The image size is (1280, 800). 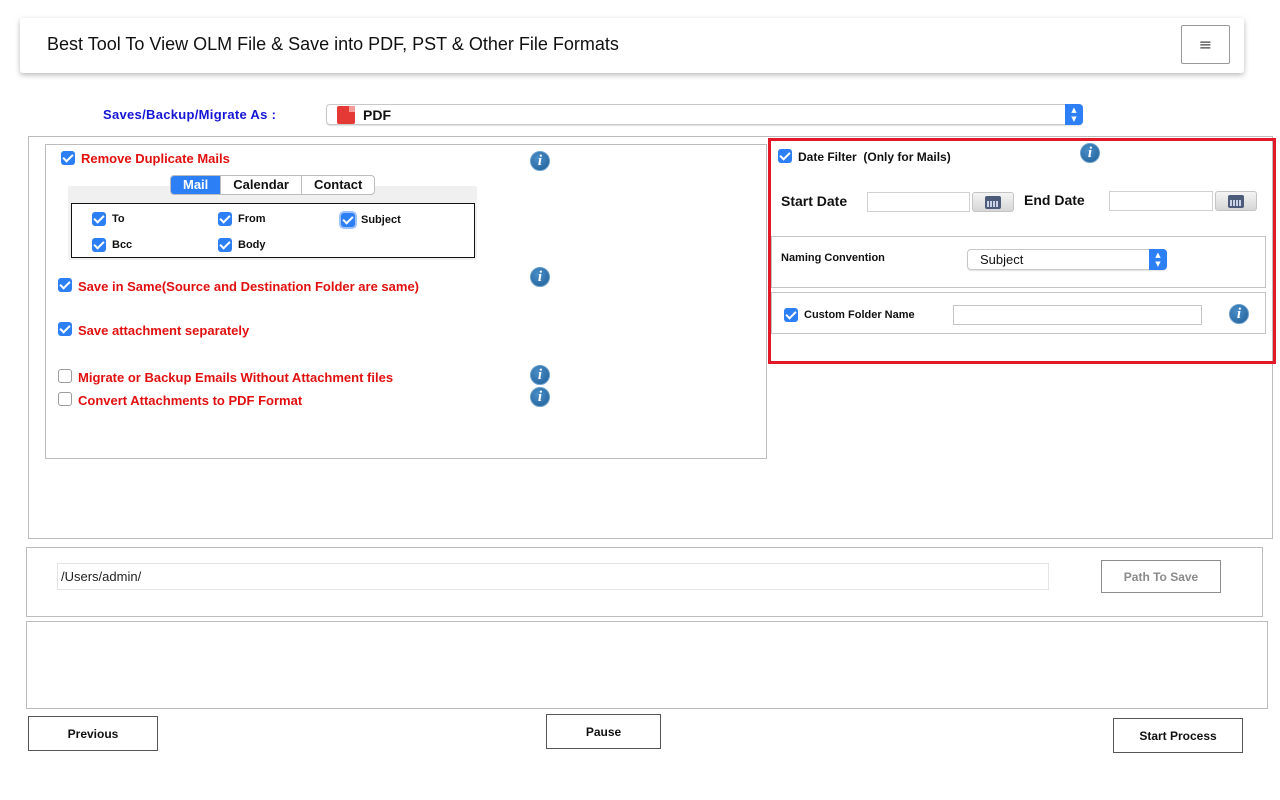 I want to click on log-panel, so click(x=647, y=665).